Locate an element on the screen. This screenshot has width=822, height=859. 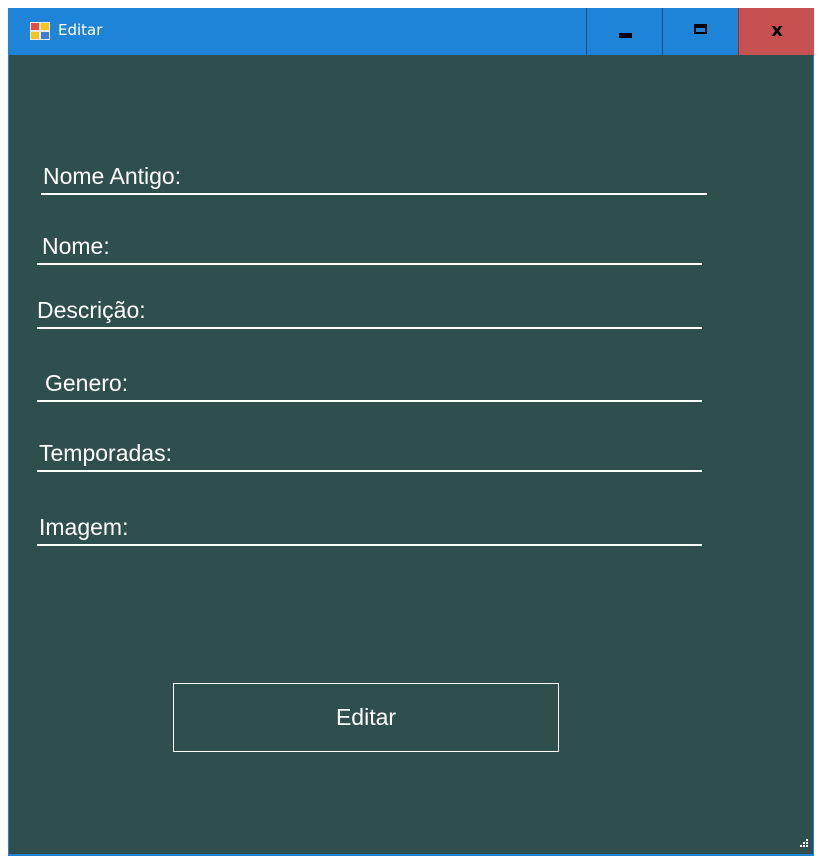
temporadas-label: Temporadas: is located at coordinates (105, 453).